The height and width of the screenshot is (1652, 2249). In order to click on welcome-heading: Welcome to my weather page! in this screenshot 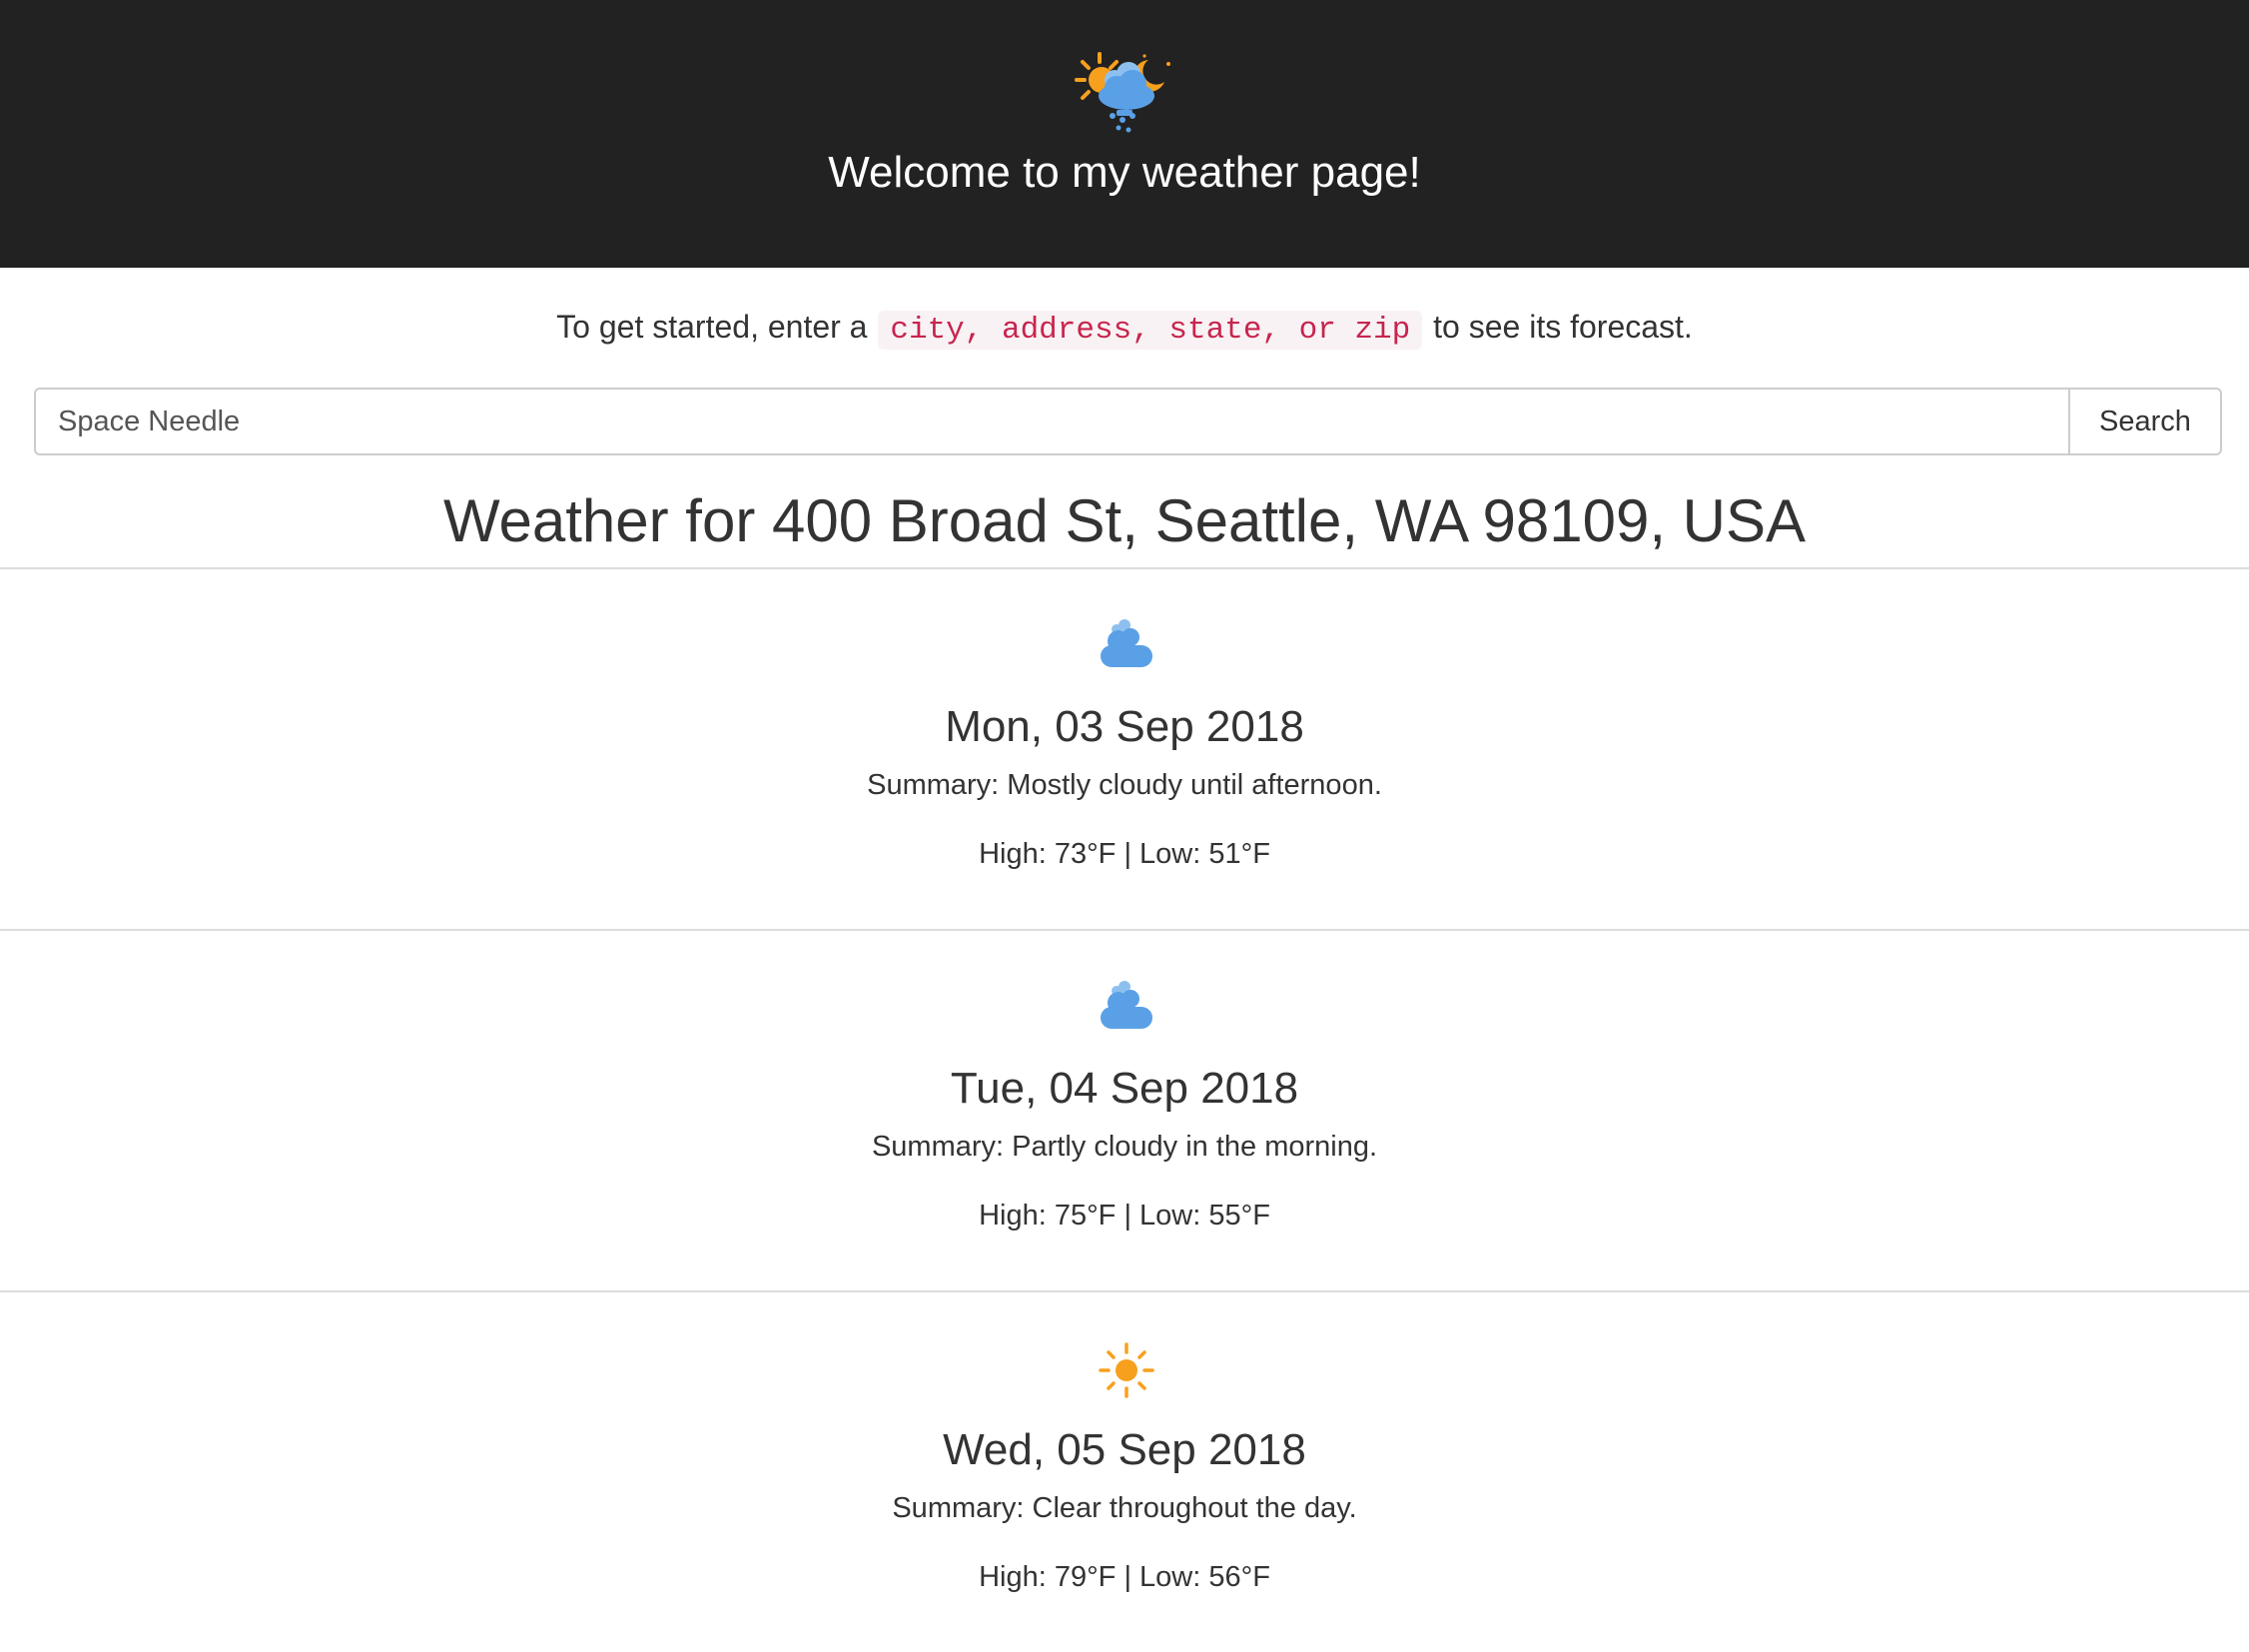, I will do `click(1124, 172)`.